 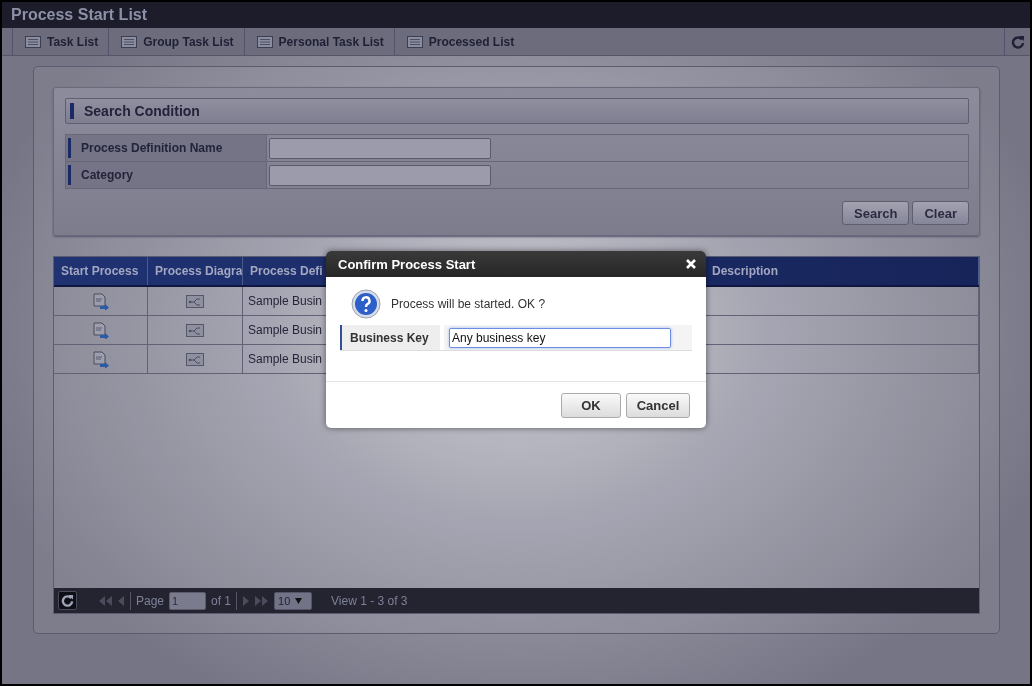 I want to click on dialog-title: Confirm Process Start, so click(x=407, y=264).